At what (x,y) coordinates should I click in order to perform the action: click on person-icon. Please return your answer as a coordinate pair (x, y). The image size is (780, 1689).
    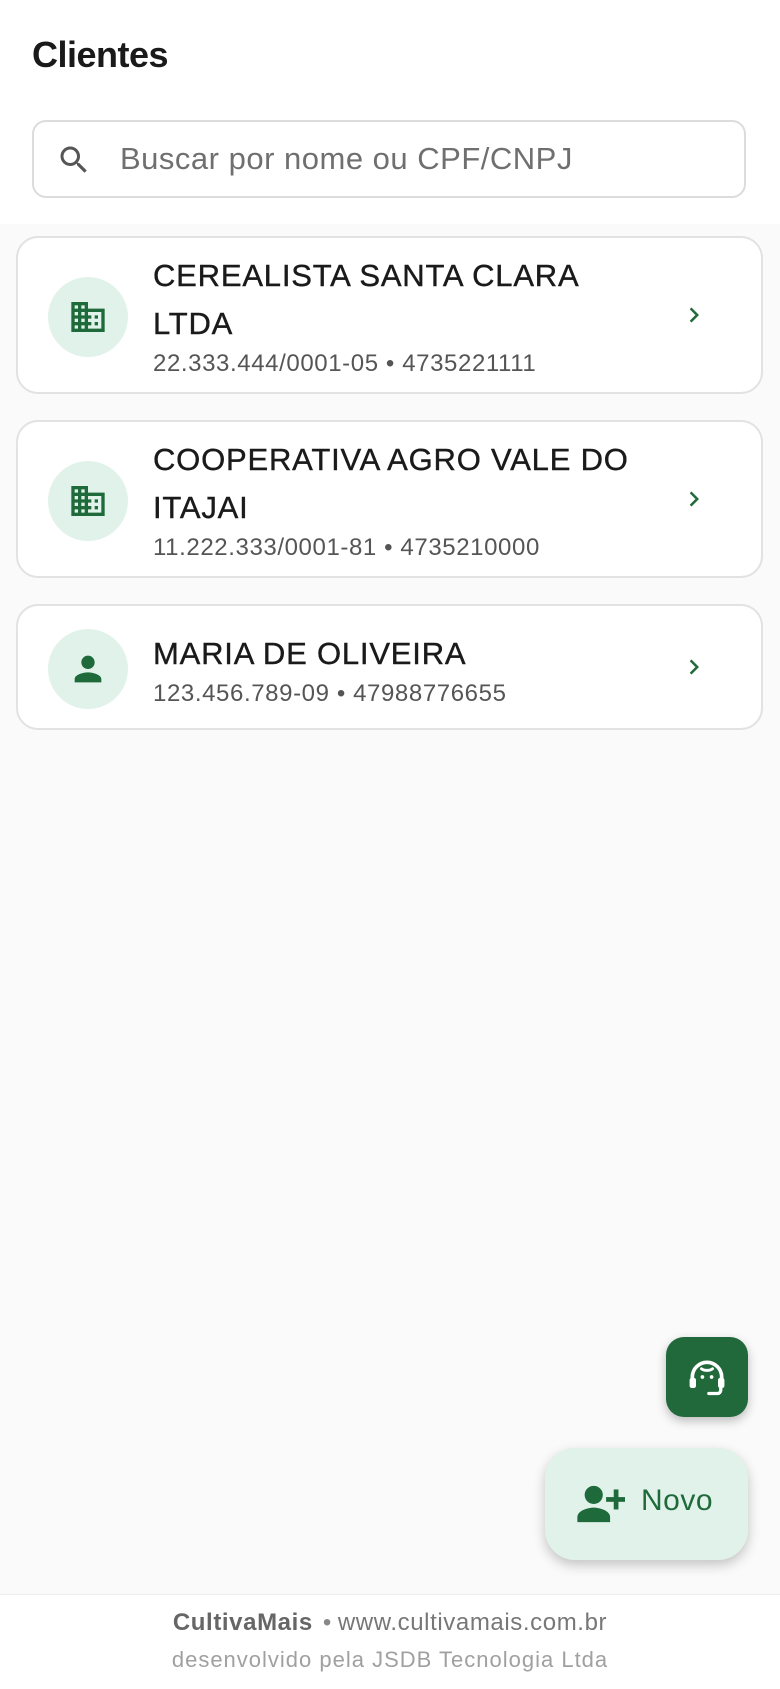
    Looking at the image, I should click on (88, 669).